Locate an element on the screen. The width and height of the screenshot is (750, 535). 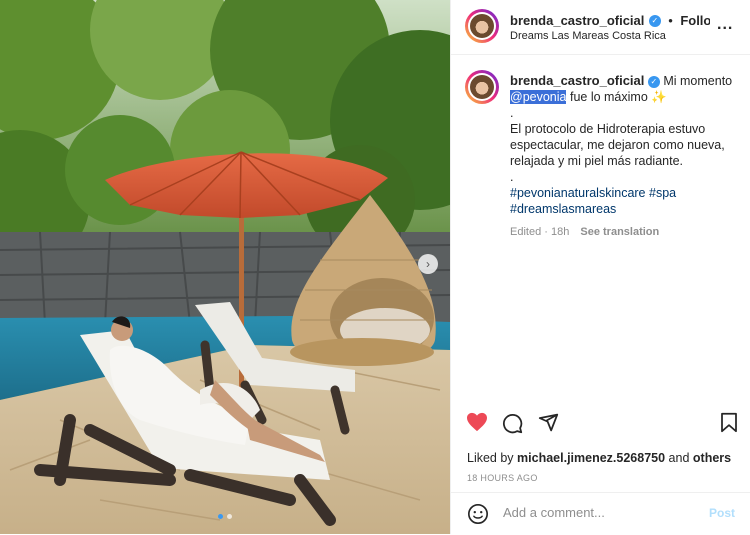
caption-meta: Edited · 18h See translation is located at coordinates (584, 232).